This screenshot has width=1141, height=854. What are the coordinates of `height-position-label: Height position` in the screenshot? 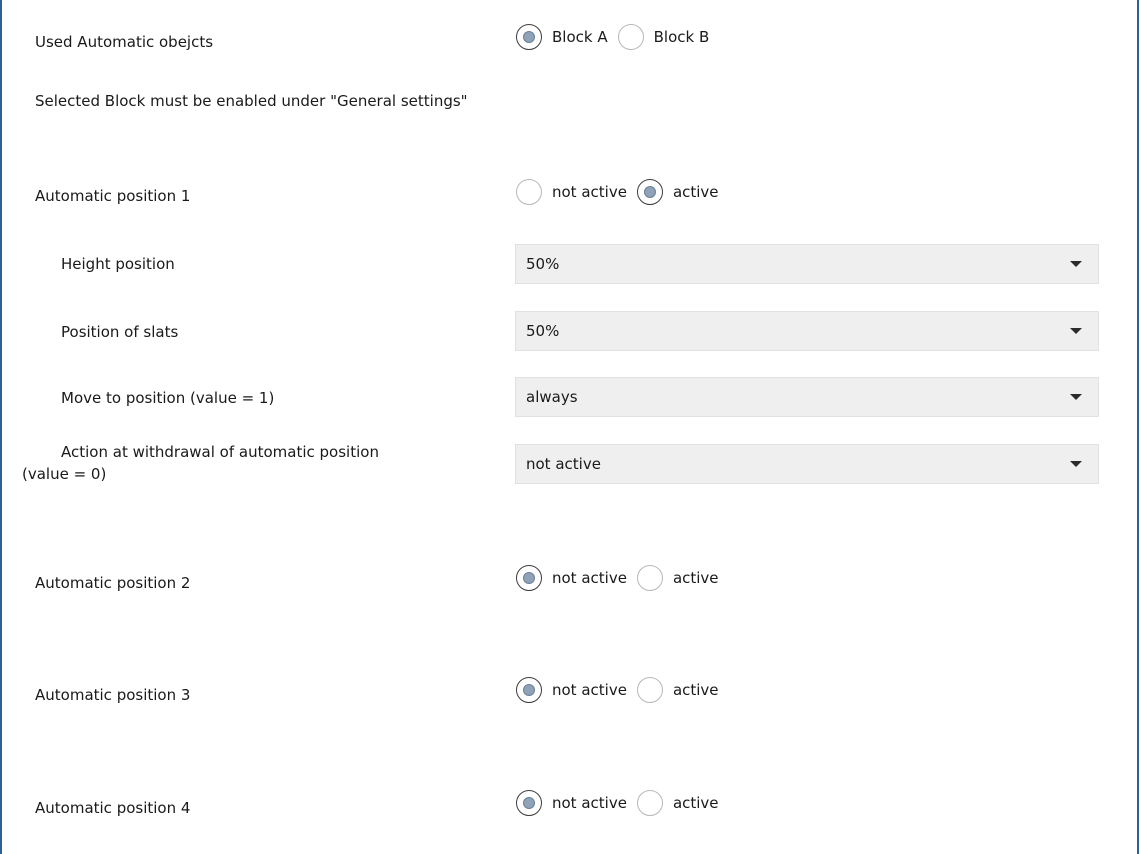 It's located at (118, 264).